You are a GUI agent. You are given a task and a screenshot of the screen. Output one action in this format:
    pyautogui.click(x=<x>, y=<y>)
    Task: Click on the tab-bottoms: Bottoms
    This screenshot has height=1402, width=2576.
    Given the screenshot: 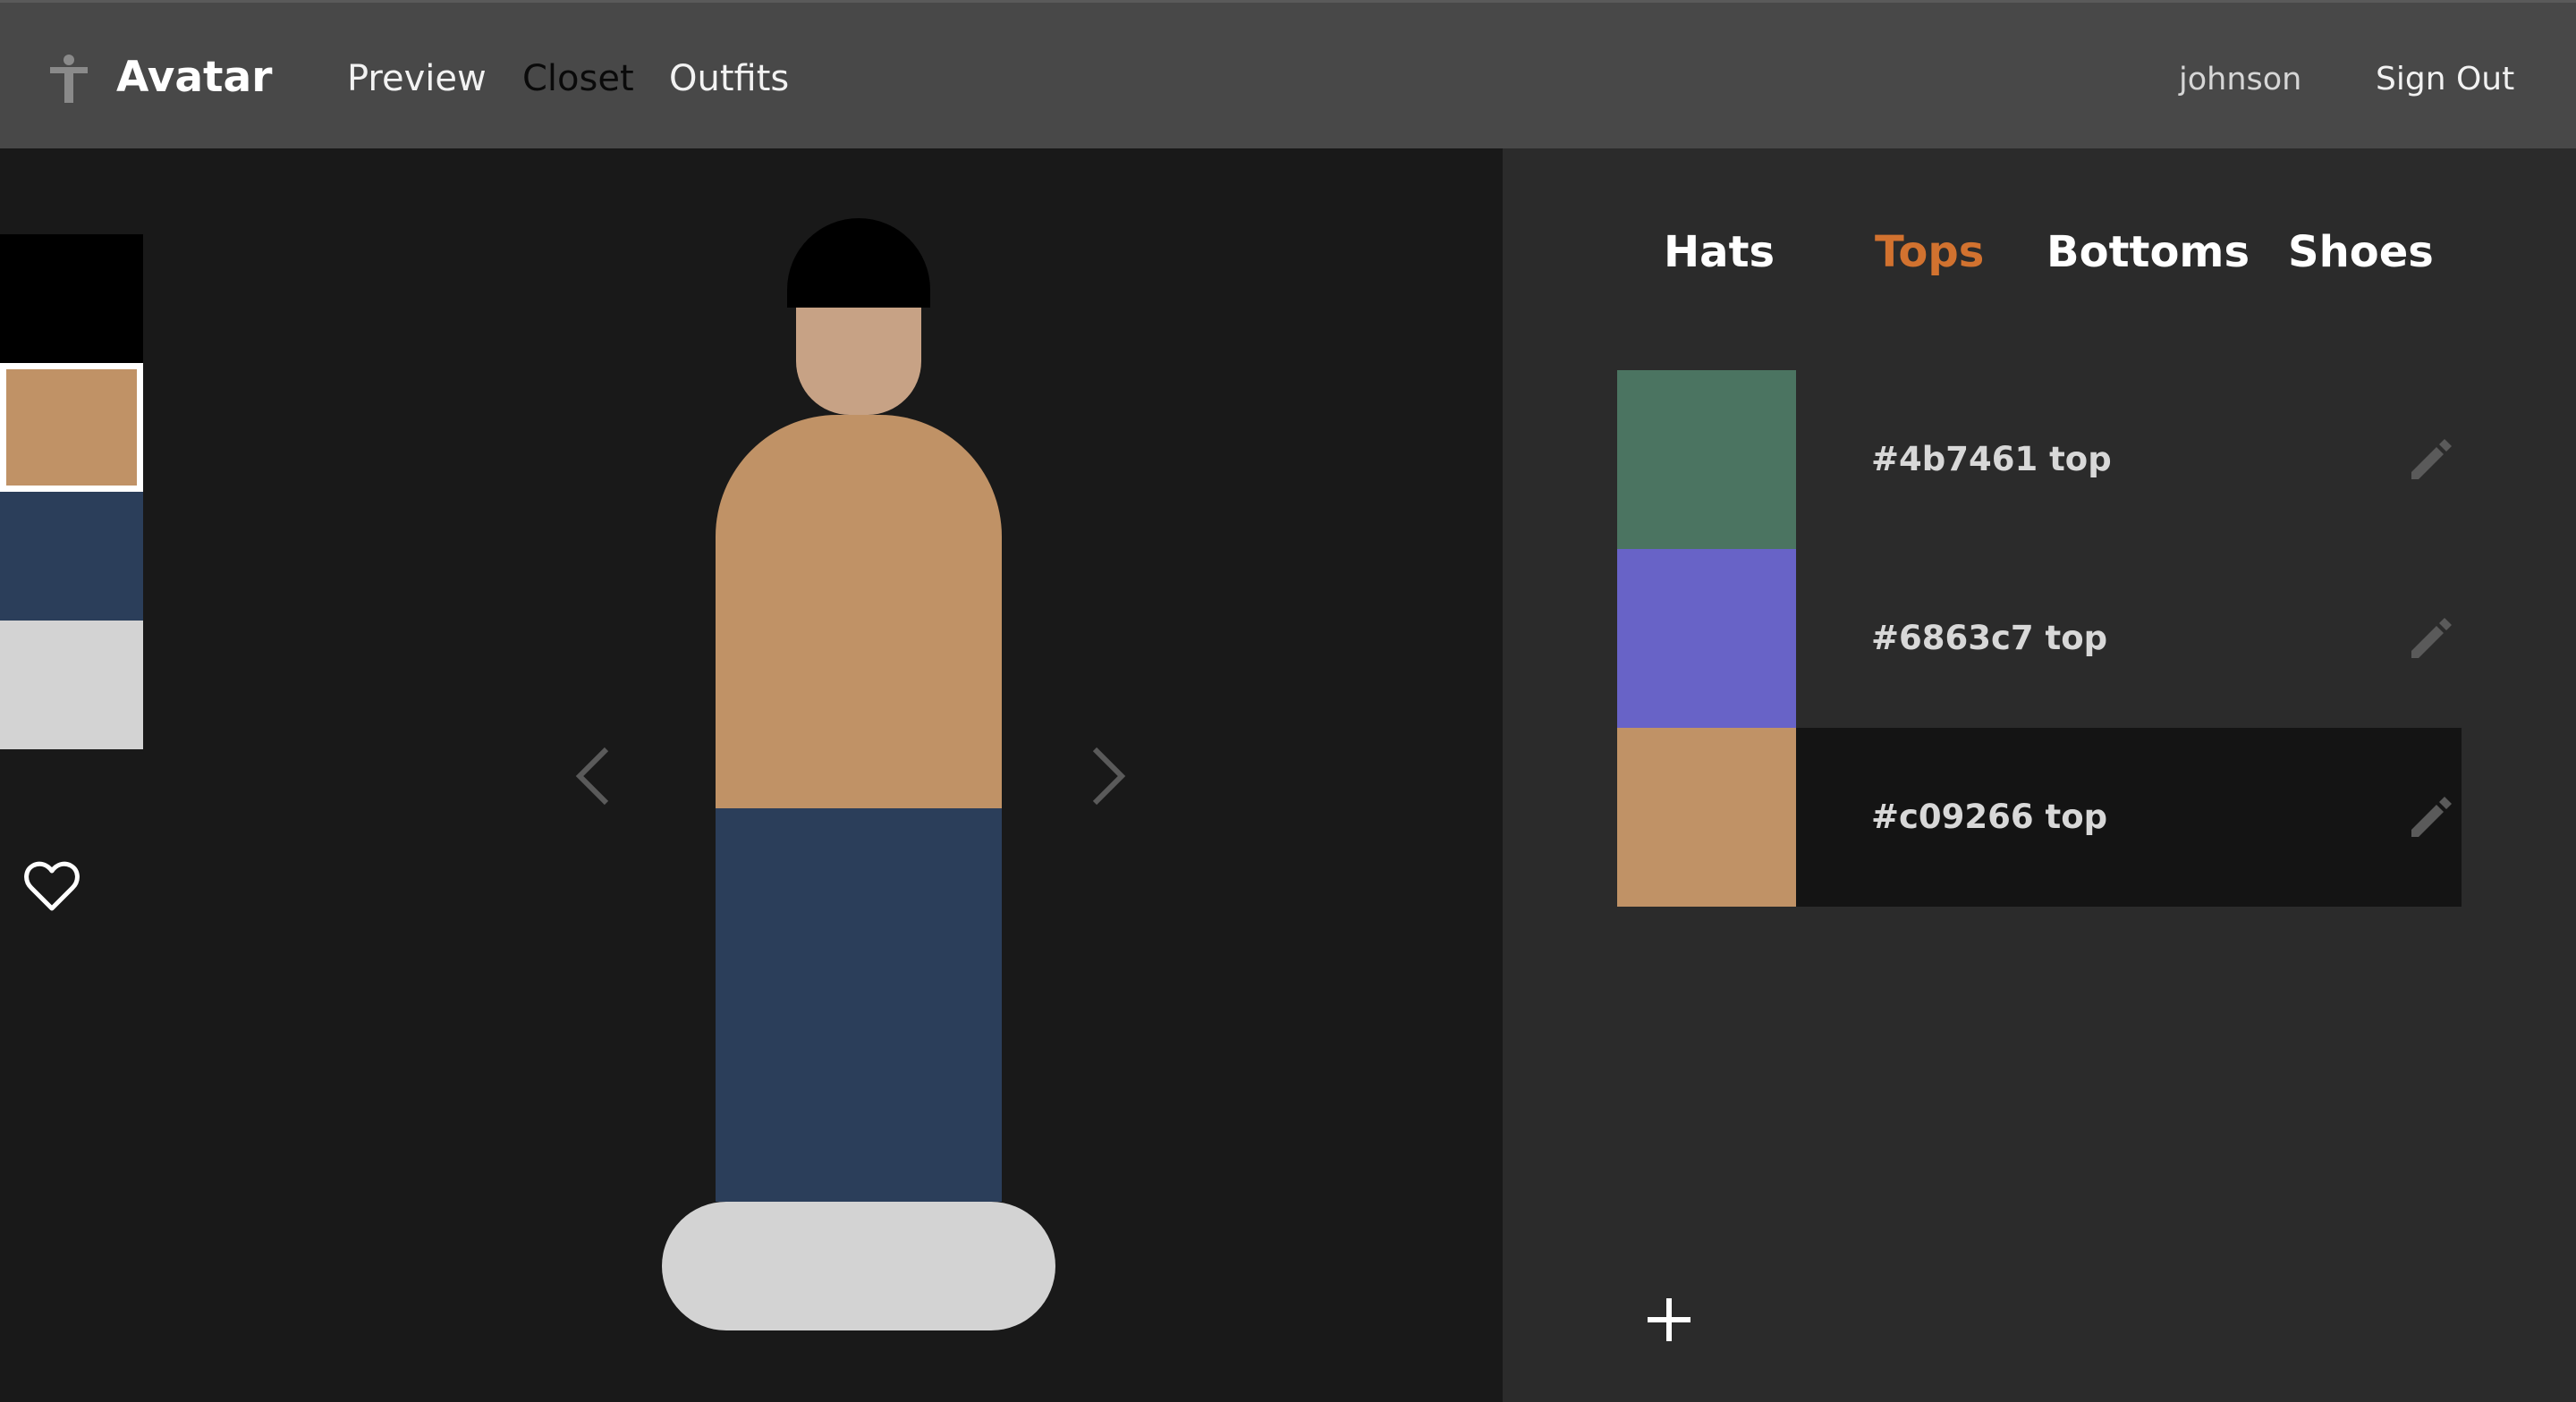 What is the action you would take?
    pyautogui.click(x=2148, y=252)
    